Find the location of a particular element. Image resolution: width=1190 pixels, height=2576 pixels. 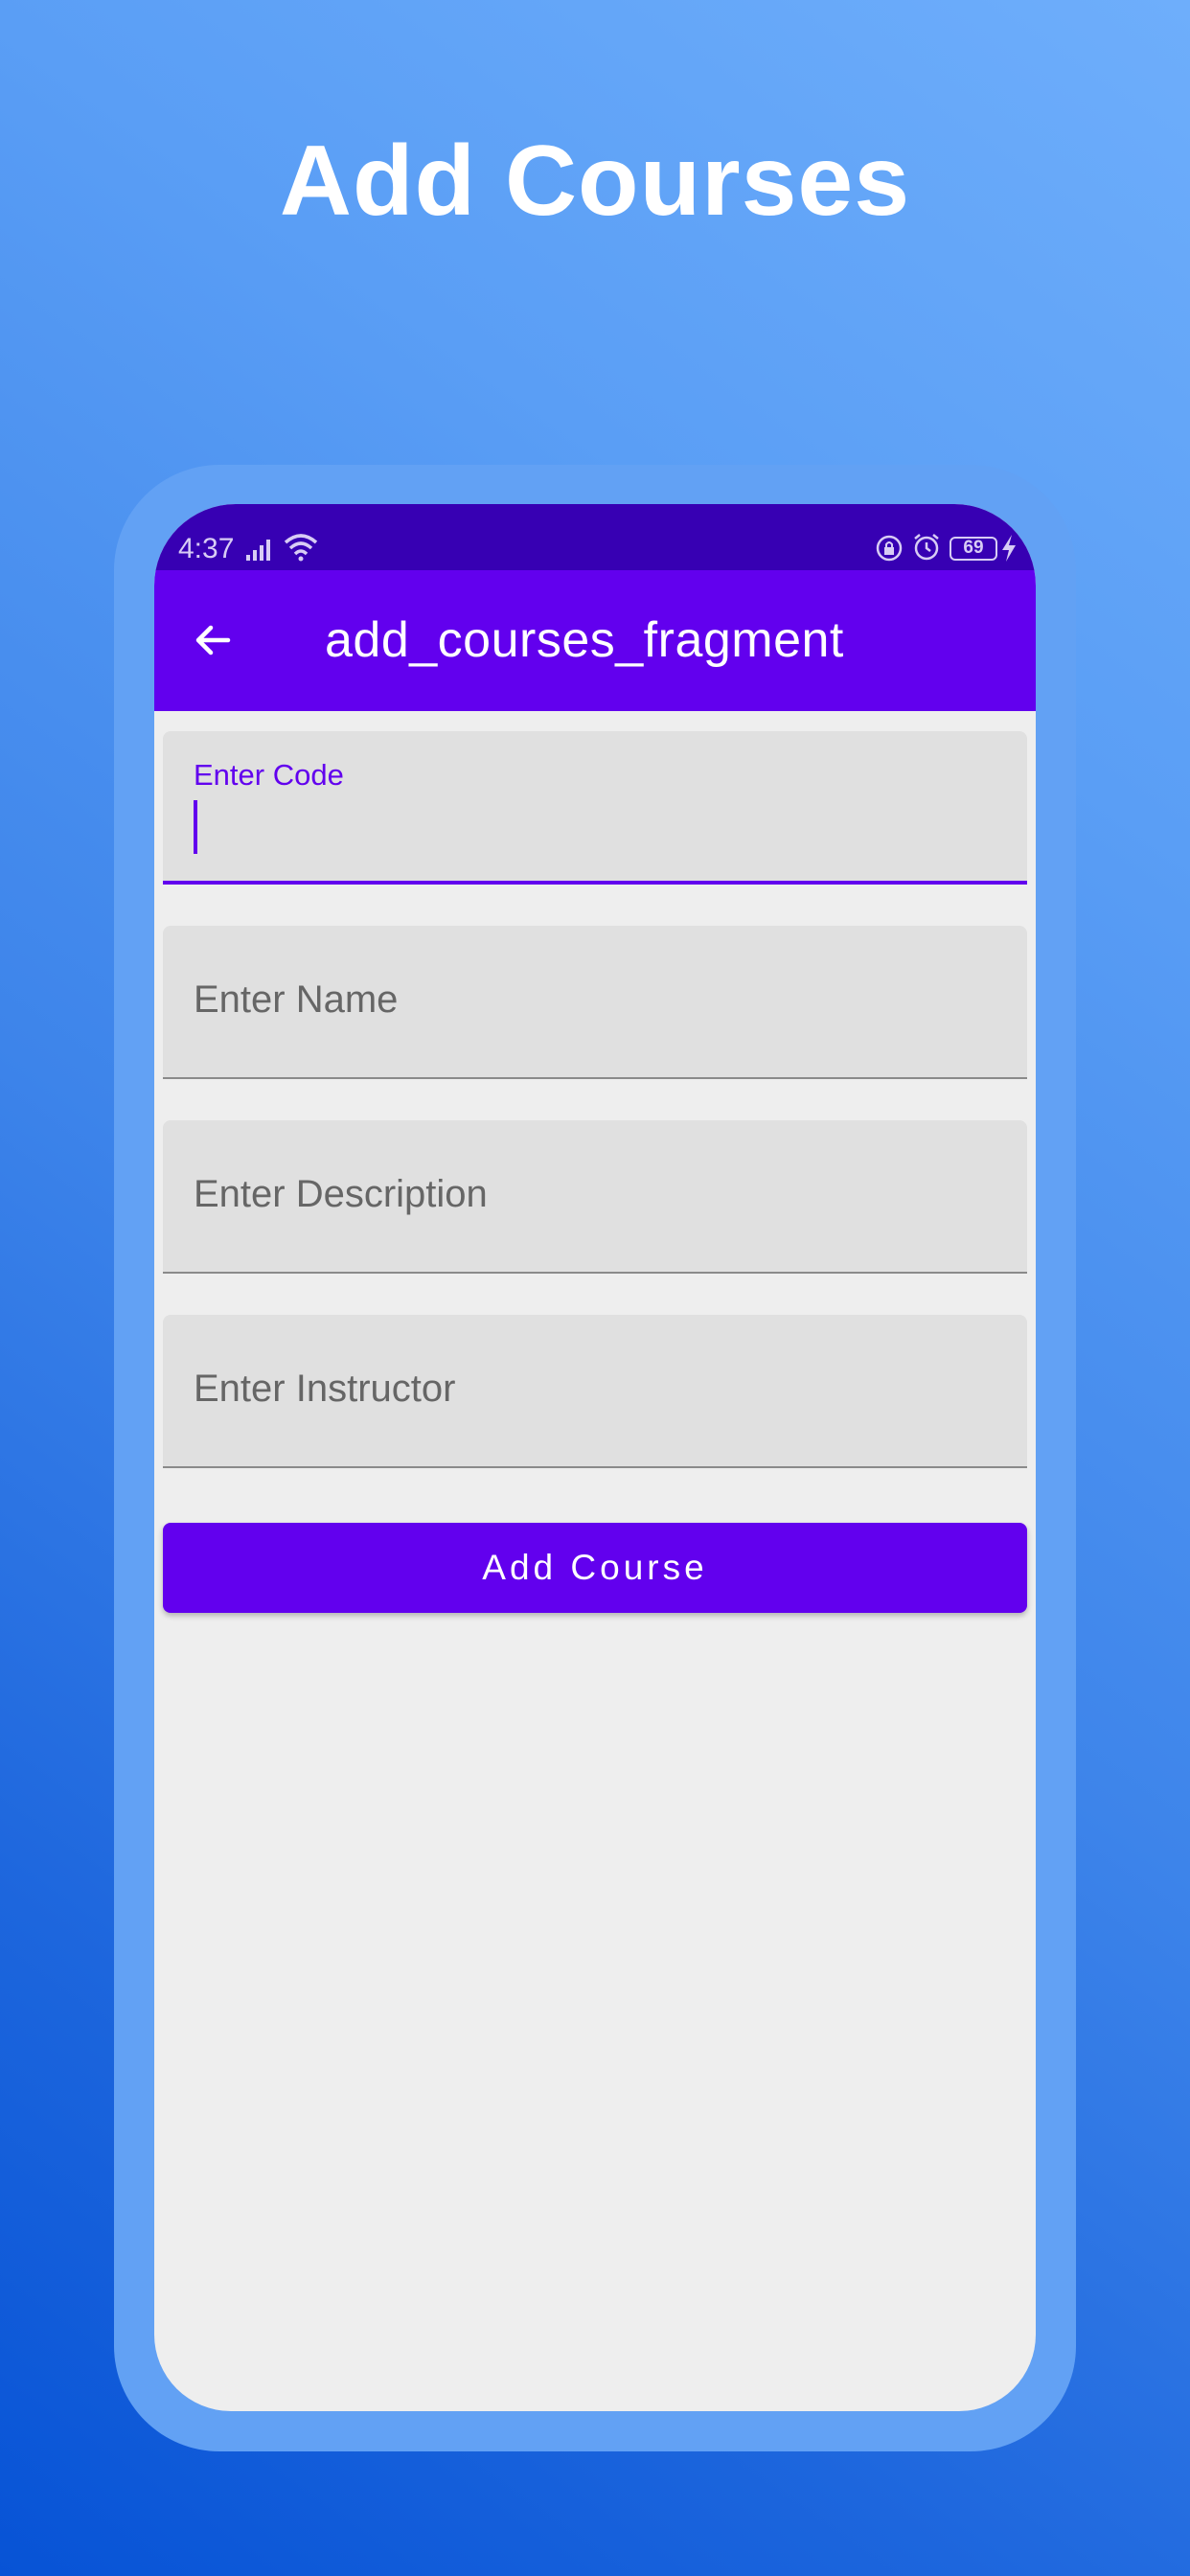

charging-bolt-icon is located at coordinates (1009, 548).